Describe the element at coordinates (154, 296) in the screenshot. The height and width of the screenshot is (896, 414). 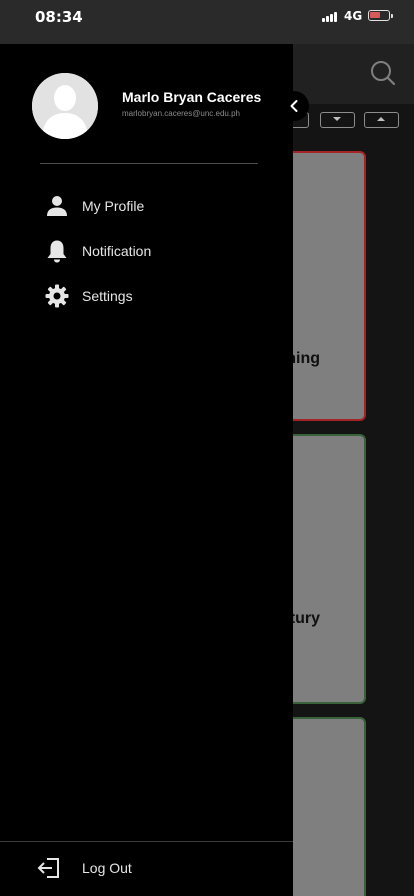
I see `menu-item-settings: Settings` at that location.